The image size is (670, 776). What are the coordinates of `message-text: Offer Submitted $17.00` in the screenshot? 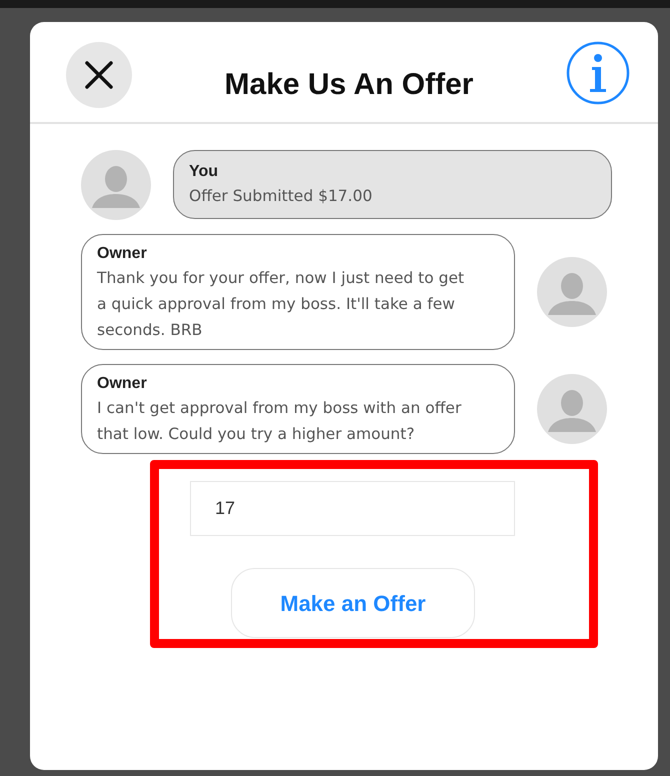 It's located at (281, 196).